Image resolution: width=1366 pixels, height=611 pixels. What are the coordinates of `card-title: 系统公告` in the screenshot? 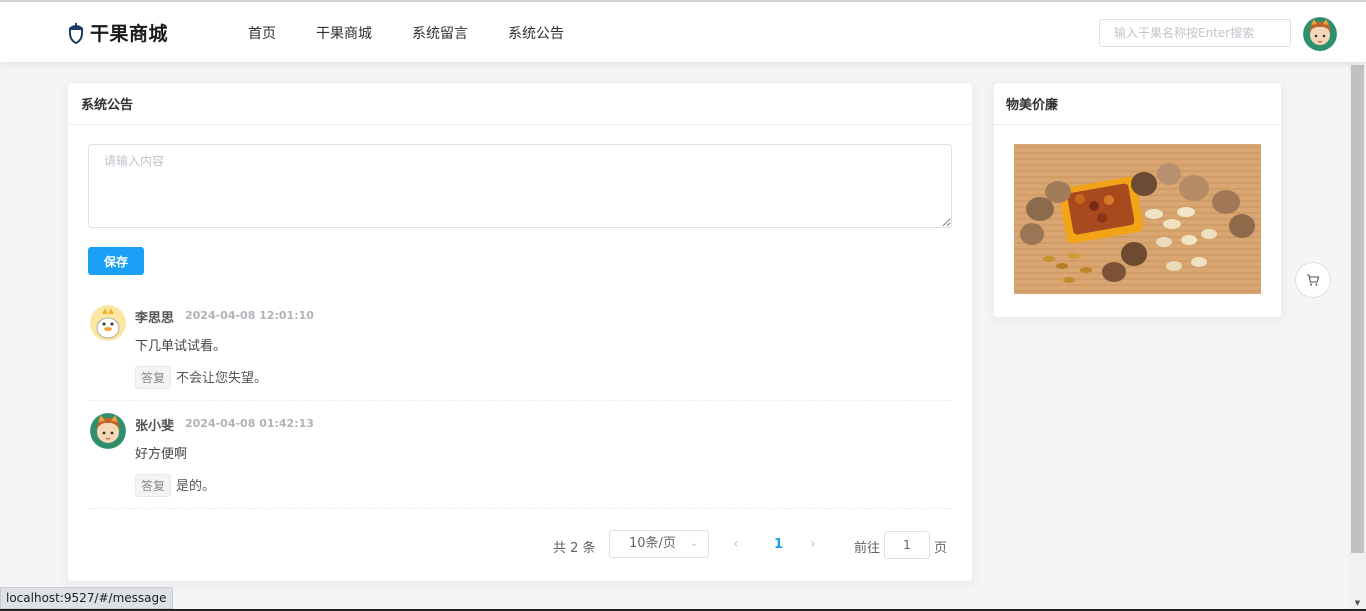 It's located at (520, 104).